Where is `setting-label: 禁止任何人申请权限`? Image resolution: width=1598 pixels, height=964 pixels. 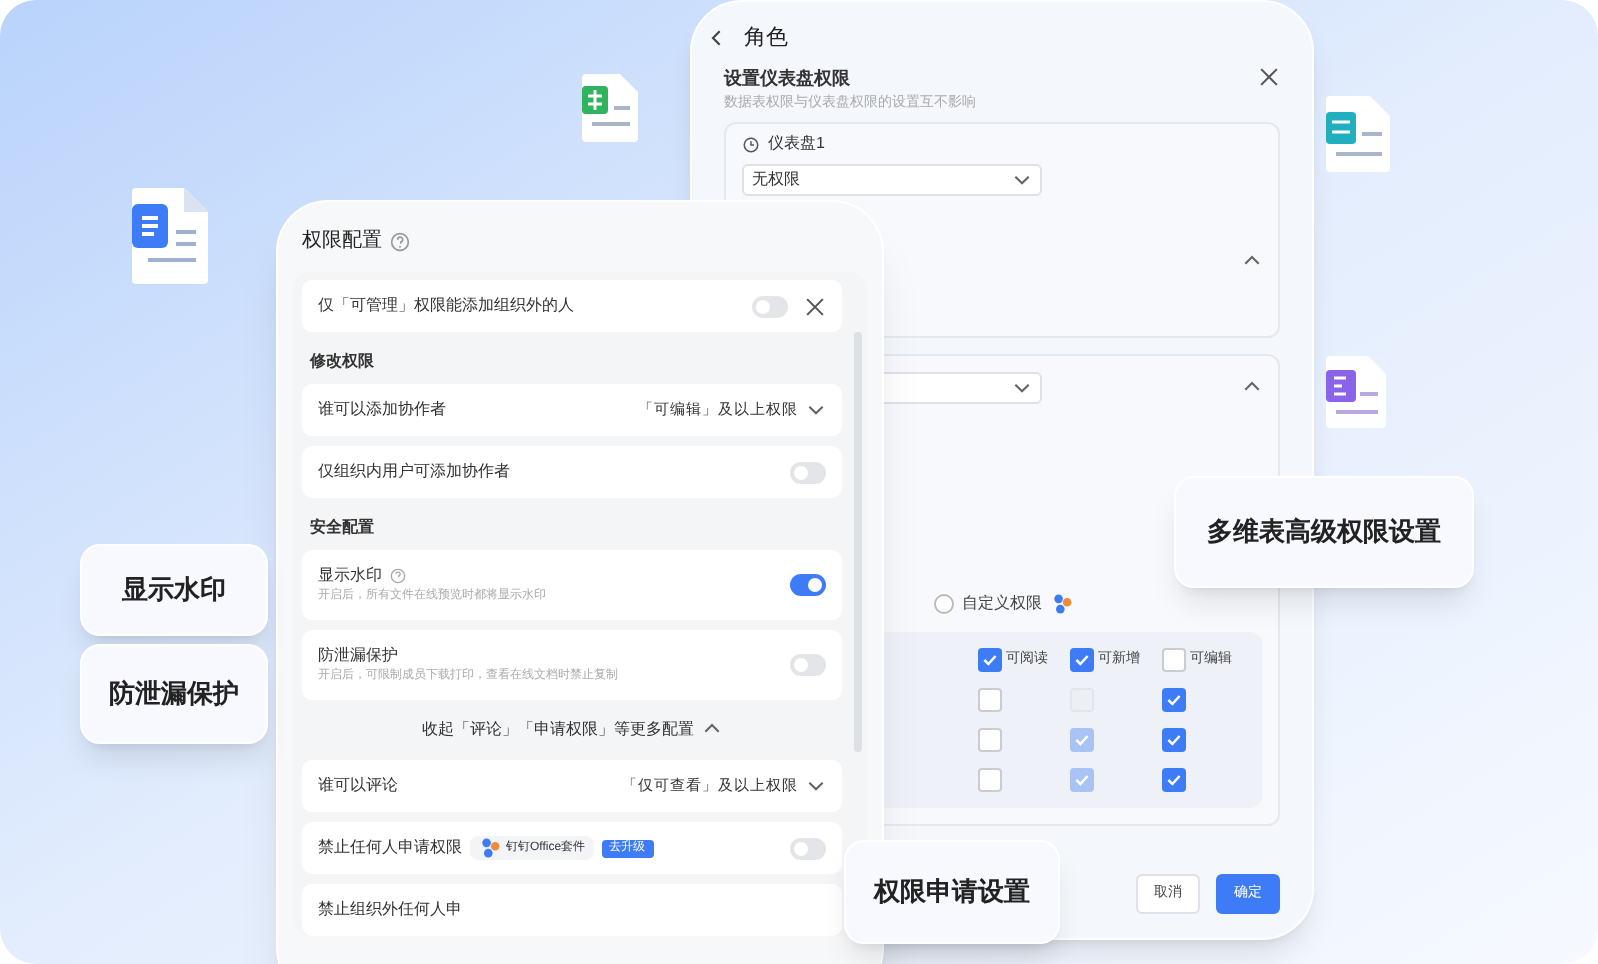
setting-label: 禁止任何人申请权限 is located at coordinates (390, 848).